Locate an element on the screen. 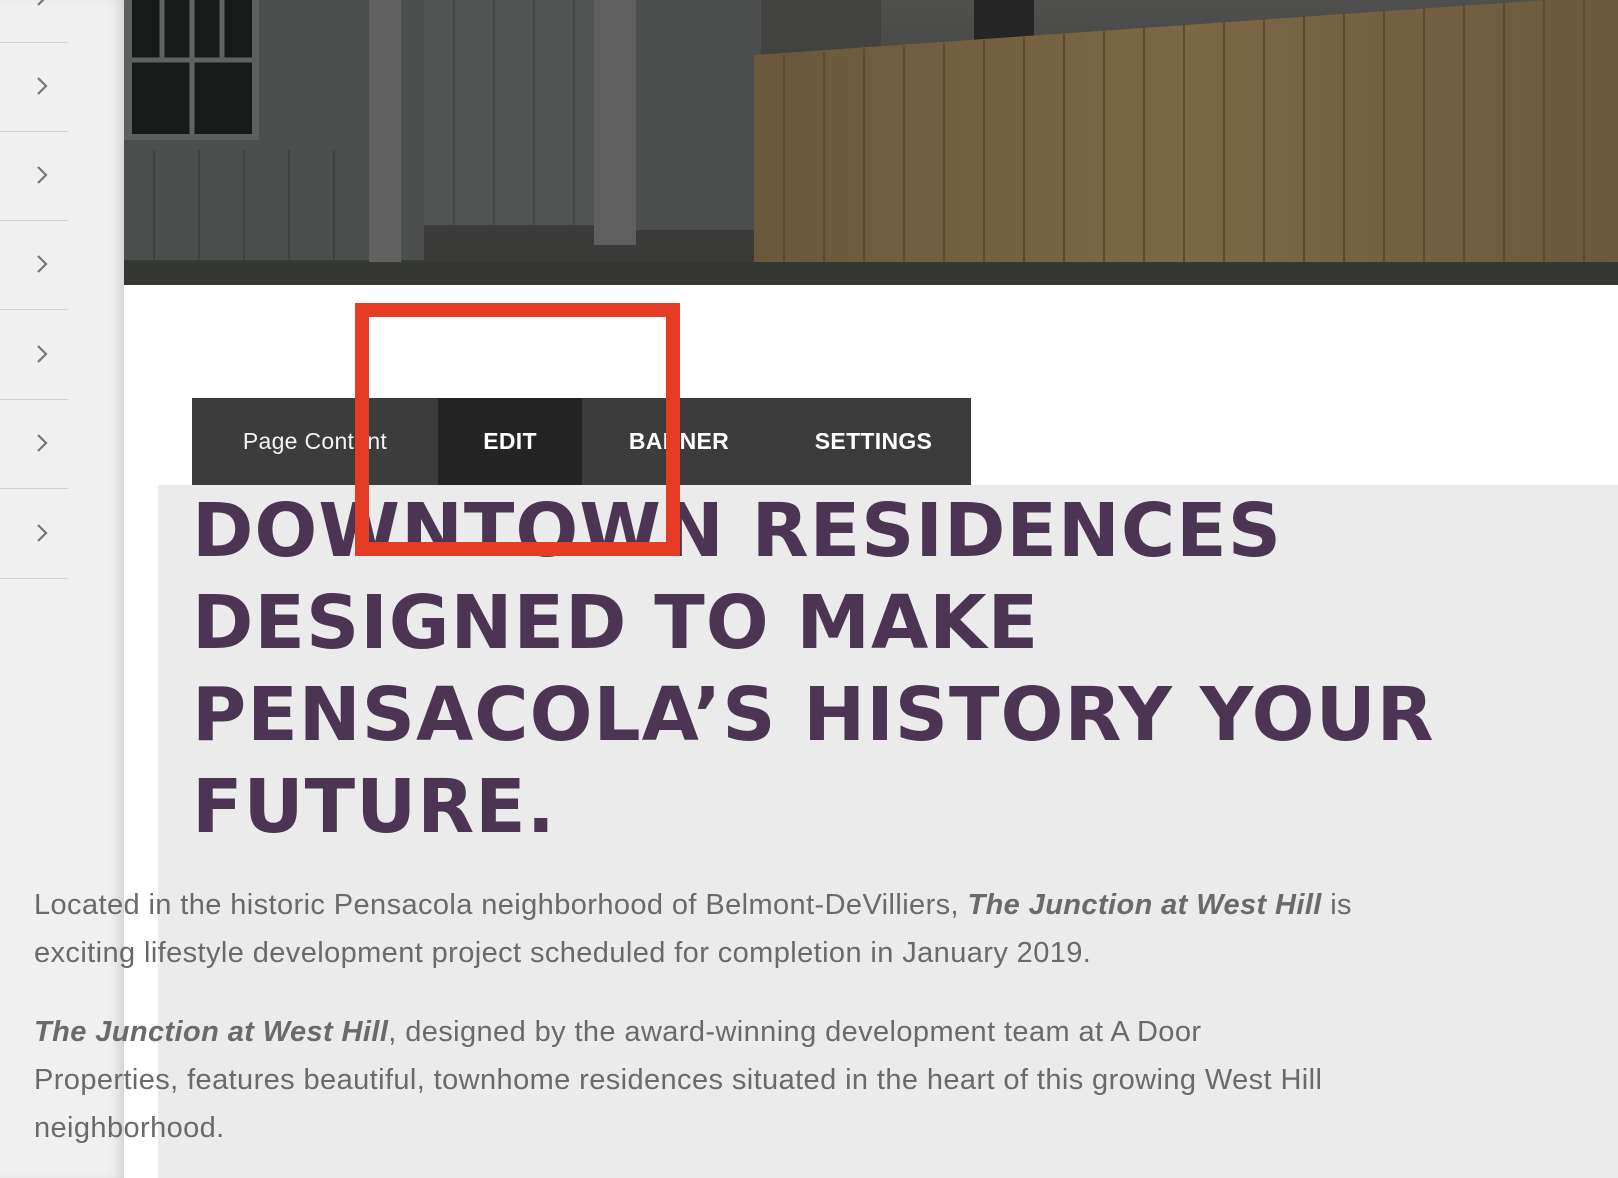  banner-button: BANNER is located at coordinates (679, 441).